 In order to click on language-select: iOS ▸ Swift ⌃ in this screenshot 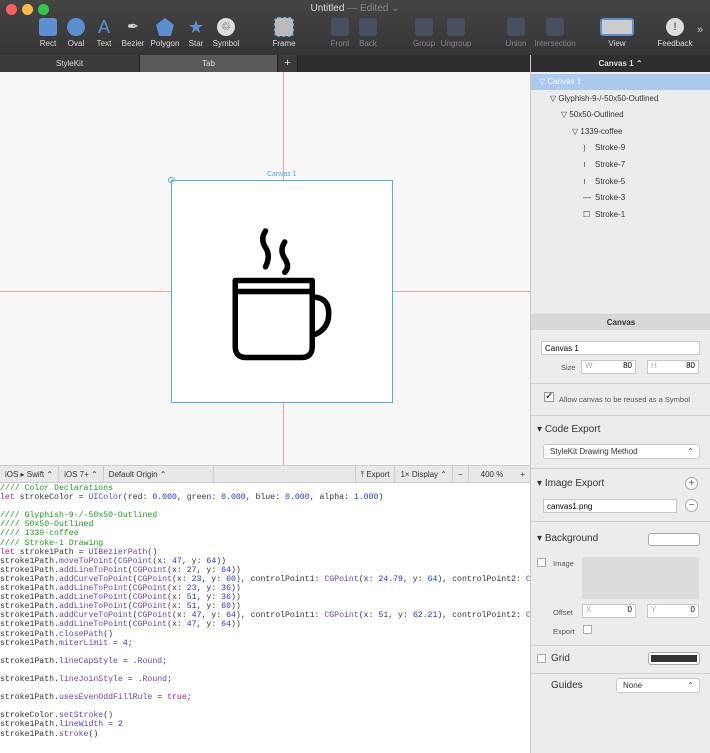, I will do `click(30, 474)`.